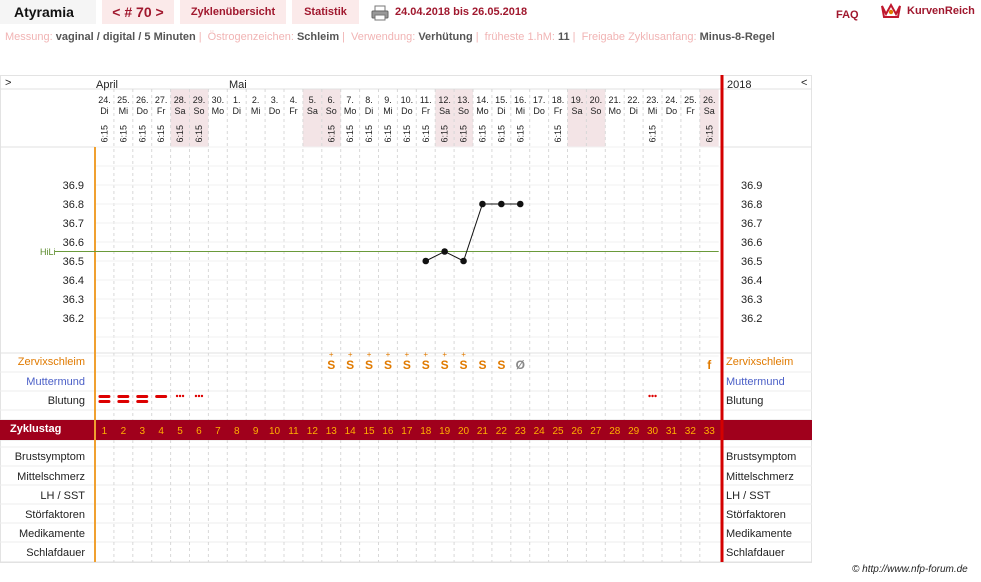  I want to click on year-label: 2018, so click(739, 85).